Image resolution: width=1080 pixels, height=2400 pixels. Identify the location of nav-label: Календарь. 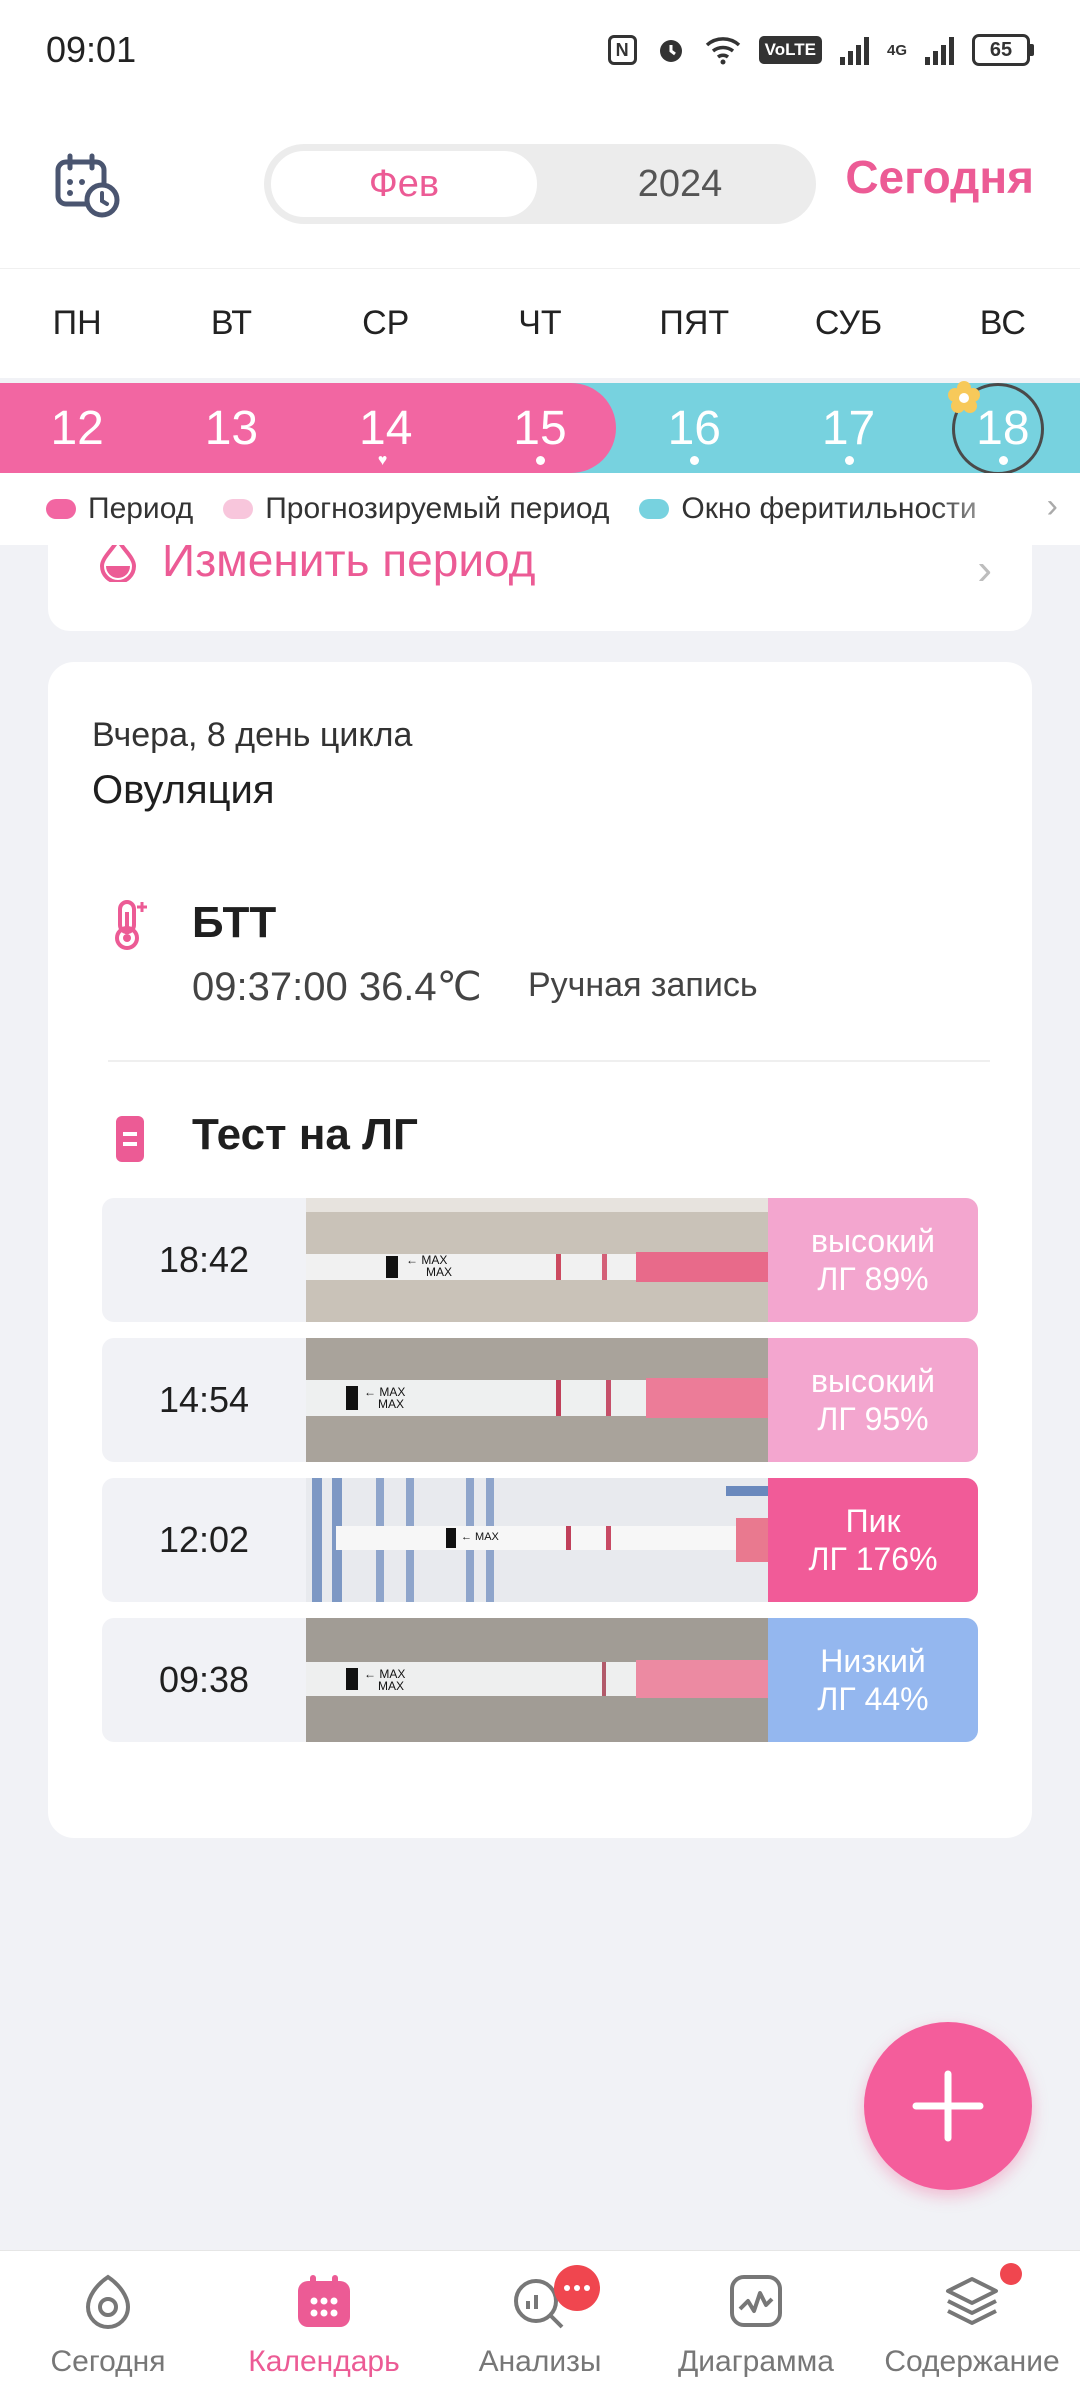
(324, 2361).